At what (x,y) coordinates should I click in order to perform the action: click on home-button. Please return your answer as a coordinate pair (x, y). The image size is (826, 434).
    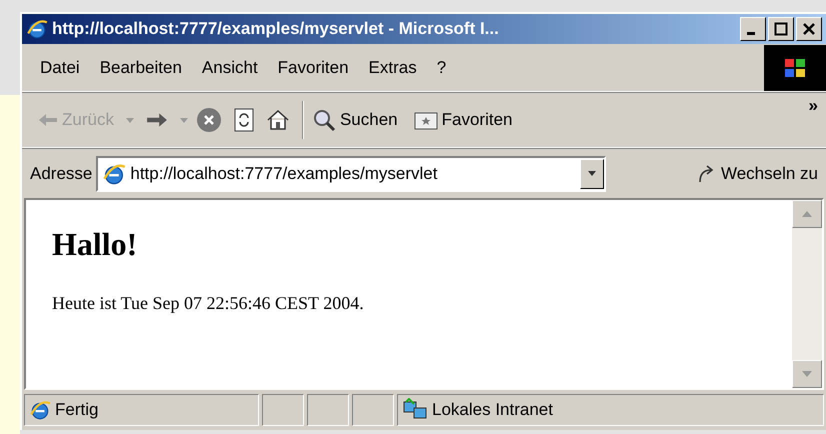
    Looking at the image, I should click on (278, 120).